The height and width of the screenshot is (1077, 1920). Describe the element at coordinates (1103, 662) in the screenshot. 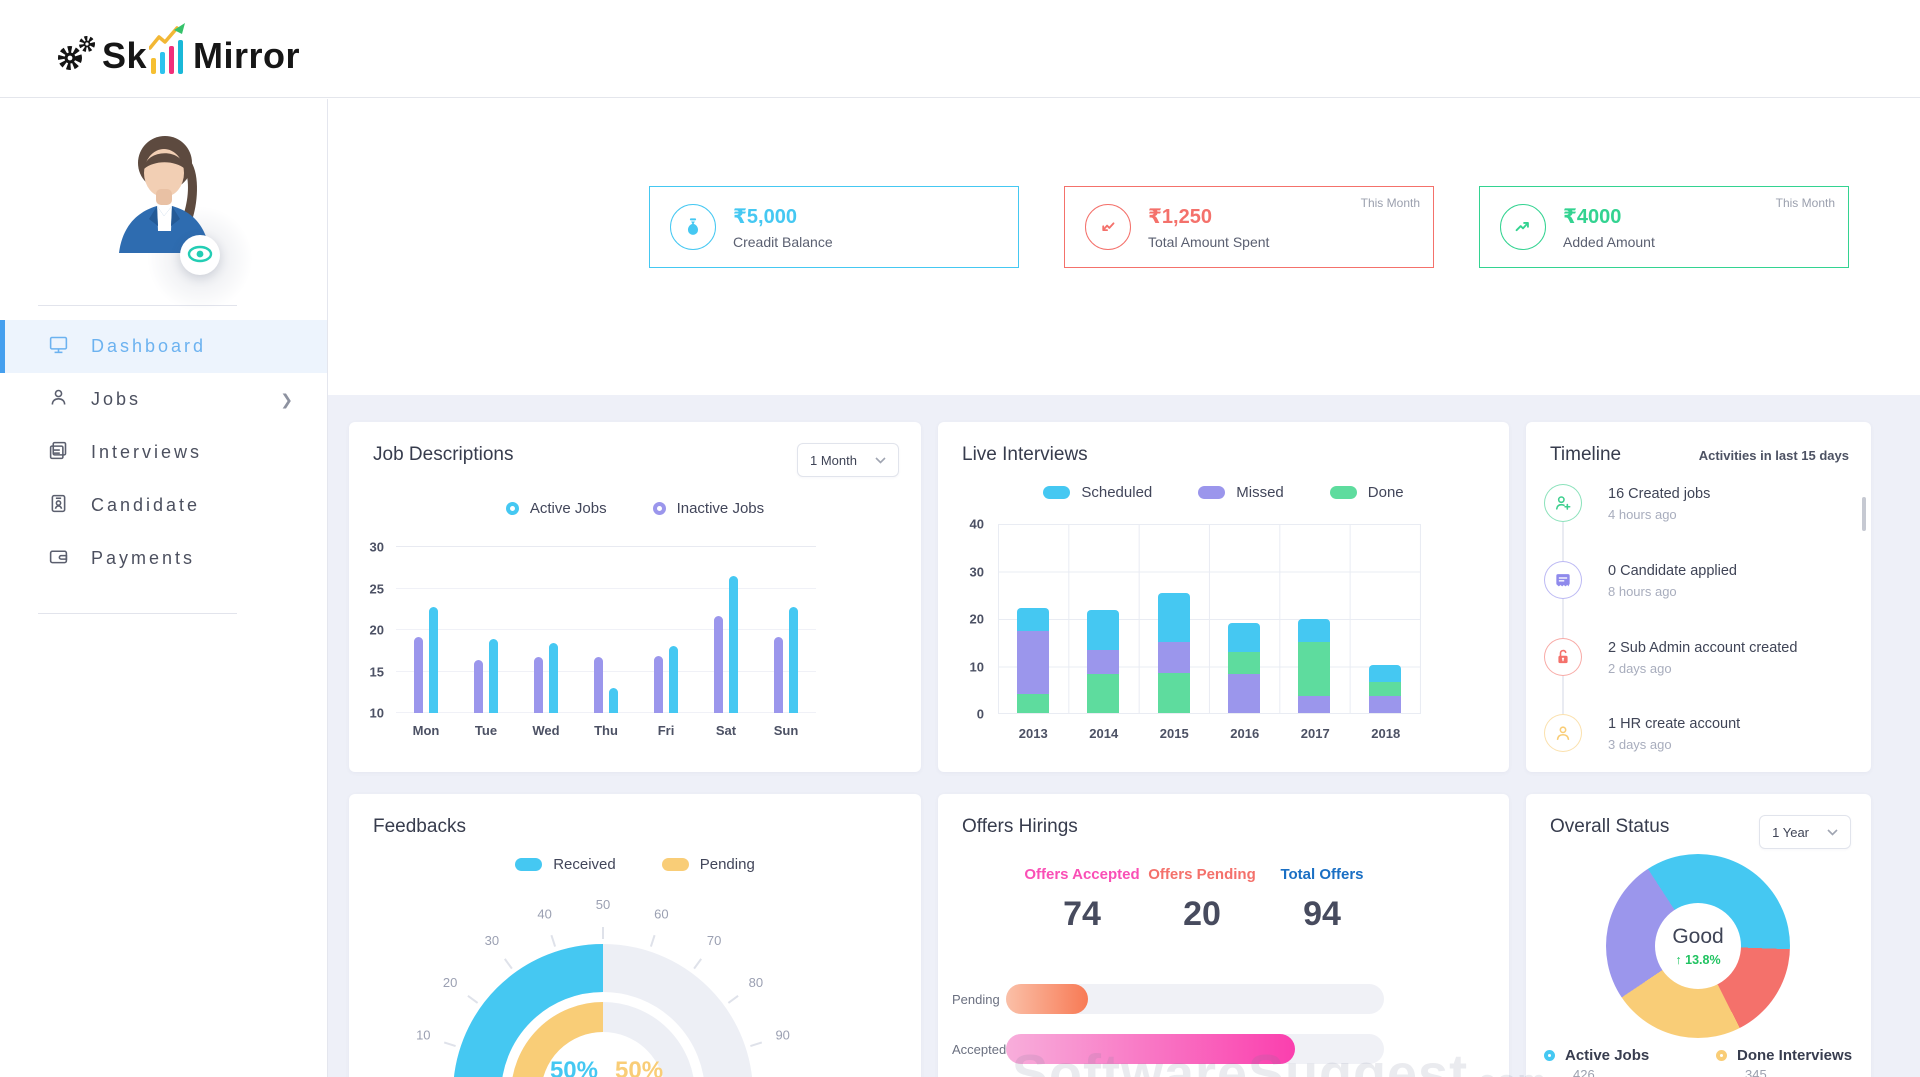

I see `bar-segment-missed` at that location.